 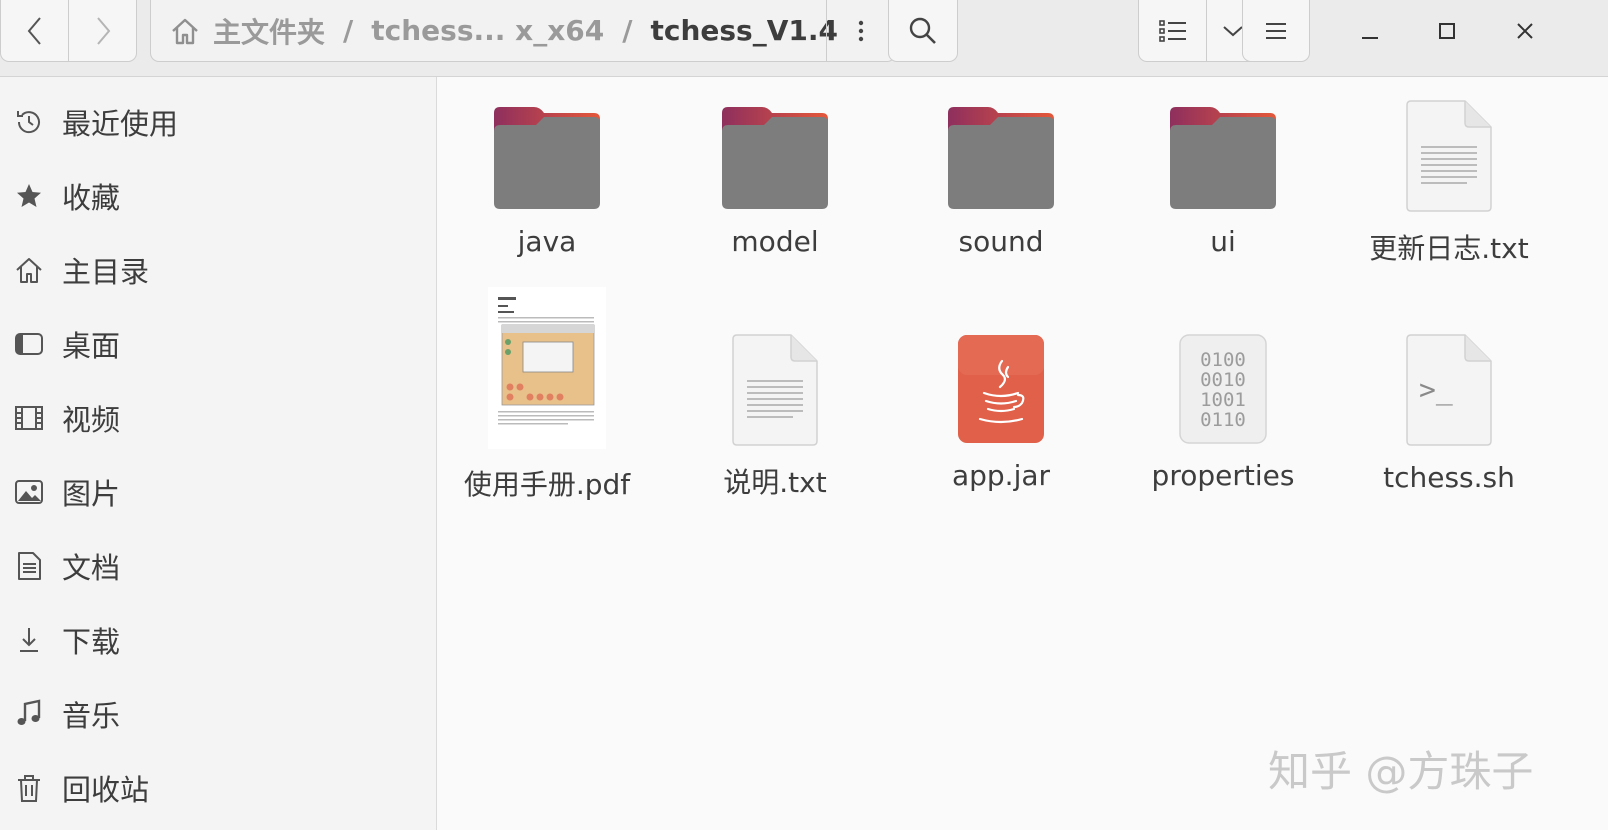 I want to click on file-item-sound: sound, so click(x=1001, y=178).